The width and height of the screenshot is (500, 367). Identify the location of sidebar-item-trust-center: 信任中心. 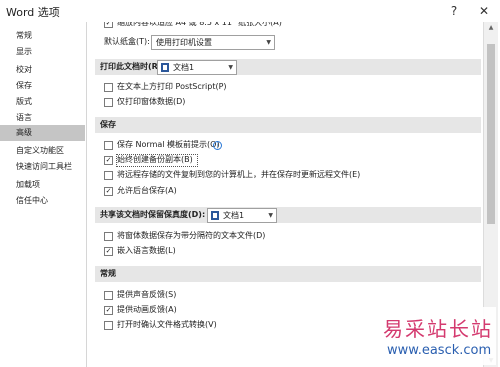
(42, 201).